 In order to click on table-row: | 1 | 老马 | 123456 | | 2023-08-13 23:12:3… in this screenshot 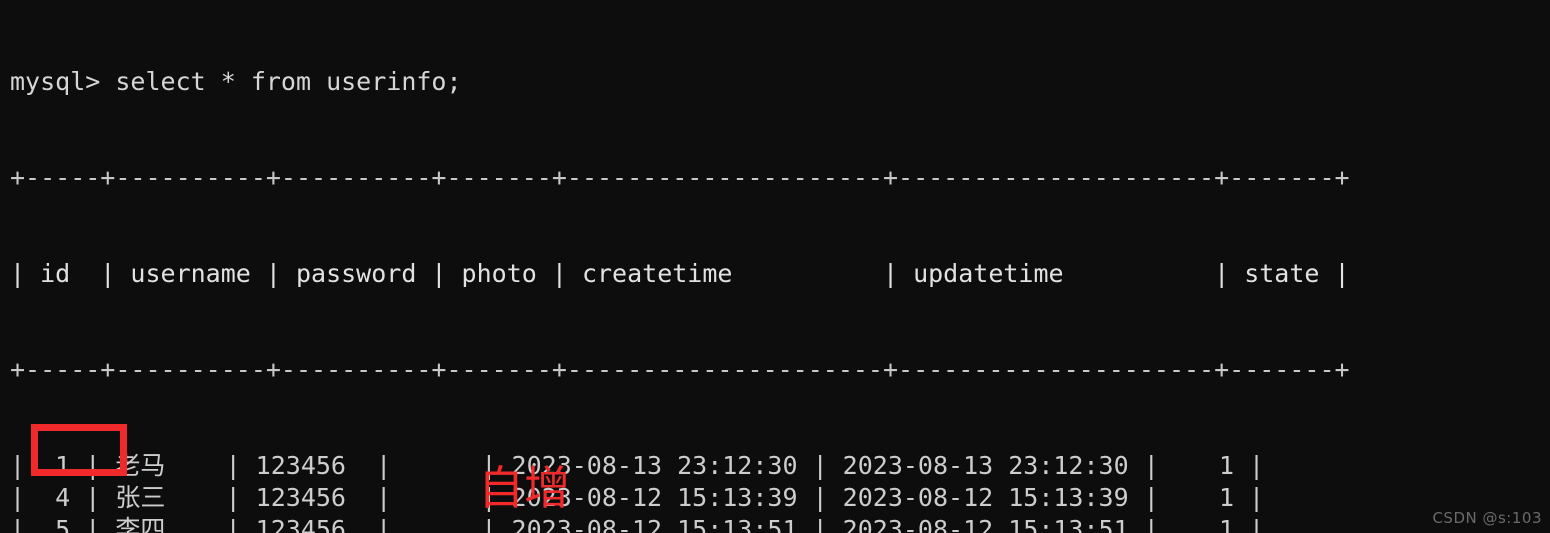, I will do `click(637, 465)`.